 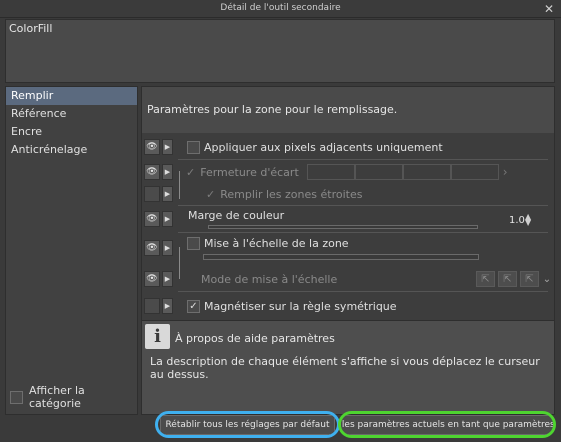 I want to click on color-margin-label: Marge de couleur, so click(x=236, y=215).